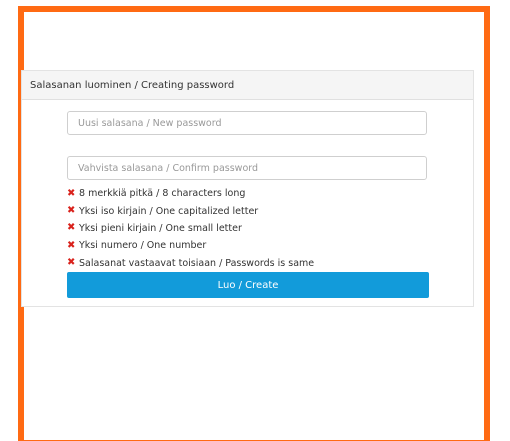  Describe the element at coordinates (160, 228) in the screenshot. I see `requirement-label: Yksi pieni kirjain / One small letter` at that location.